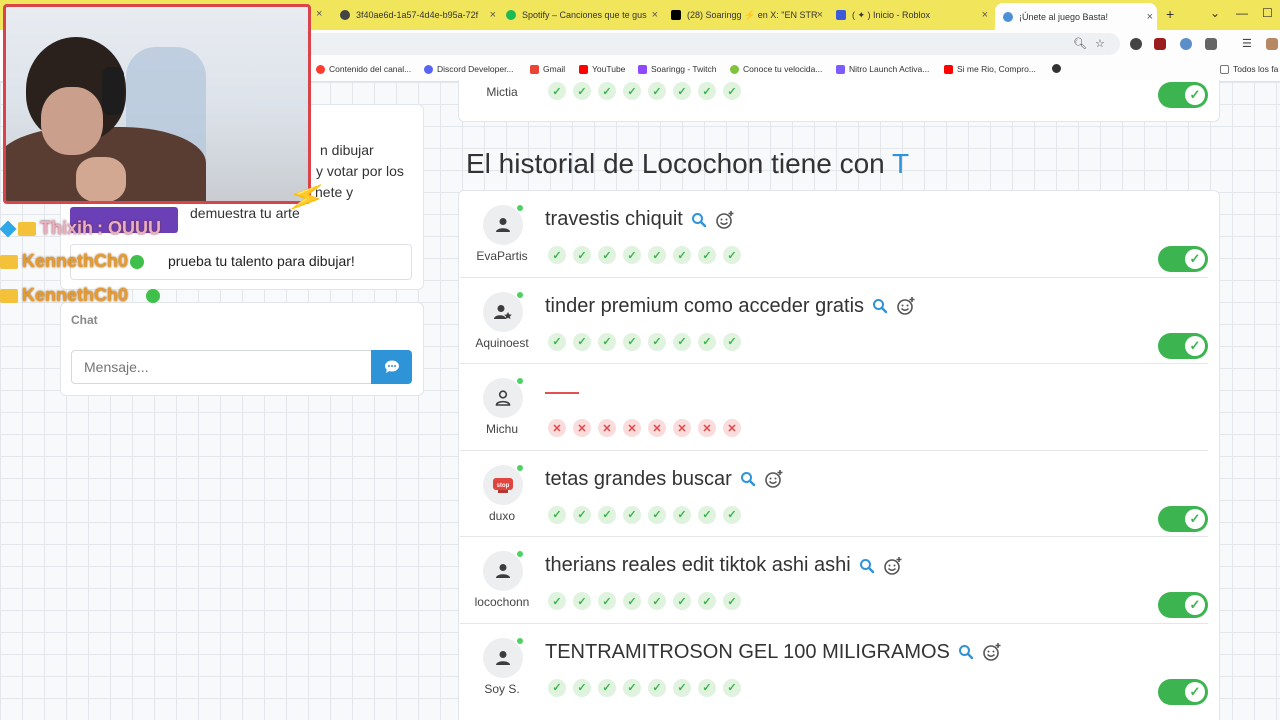 This screenshot has height=720, width=1280. Describe the element at coordinates (1076, 16) in the screenshot. I see `tab-basta: ¡Únete al juego Basta! ×` at that location.